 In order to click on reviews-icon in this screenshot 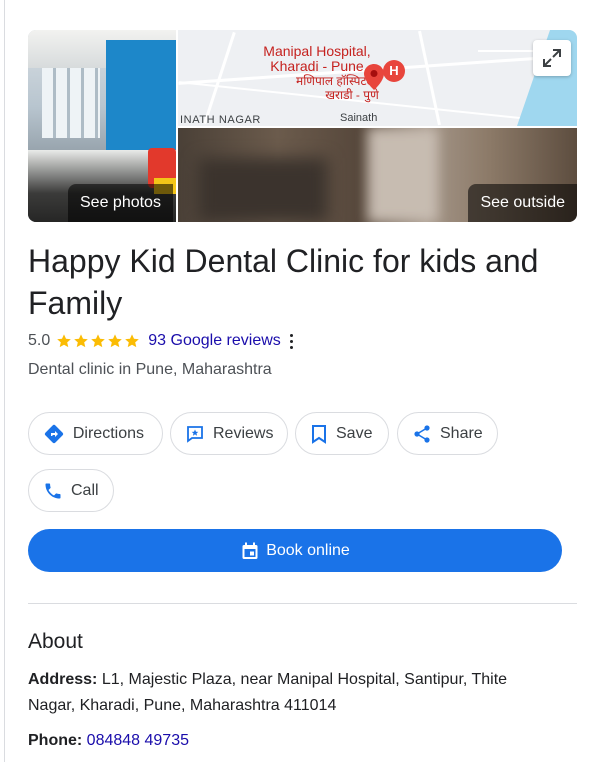, I will do `click(195, 434)`.